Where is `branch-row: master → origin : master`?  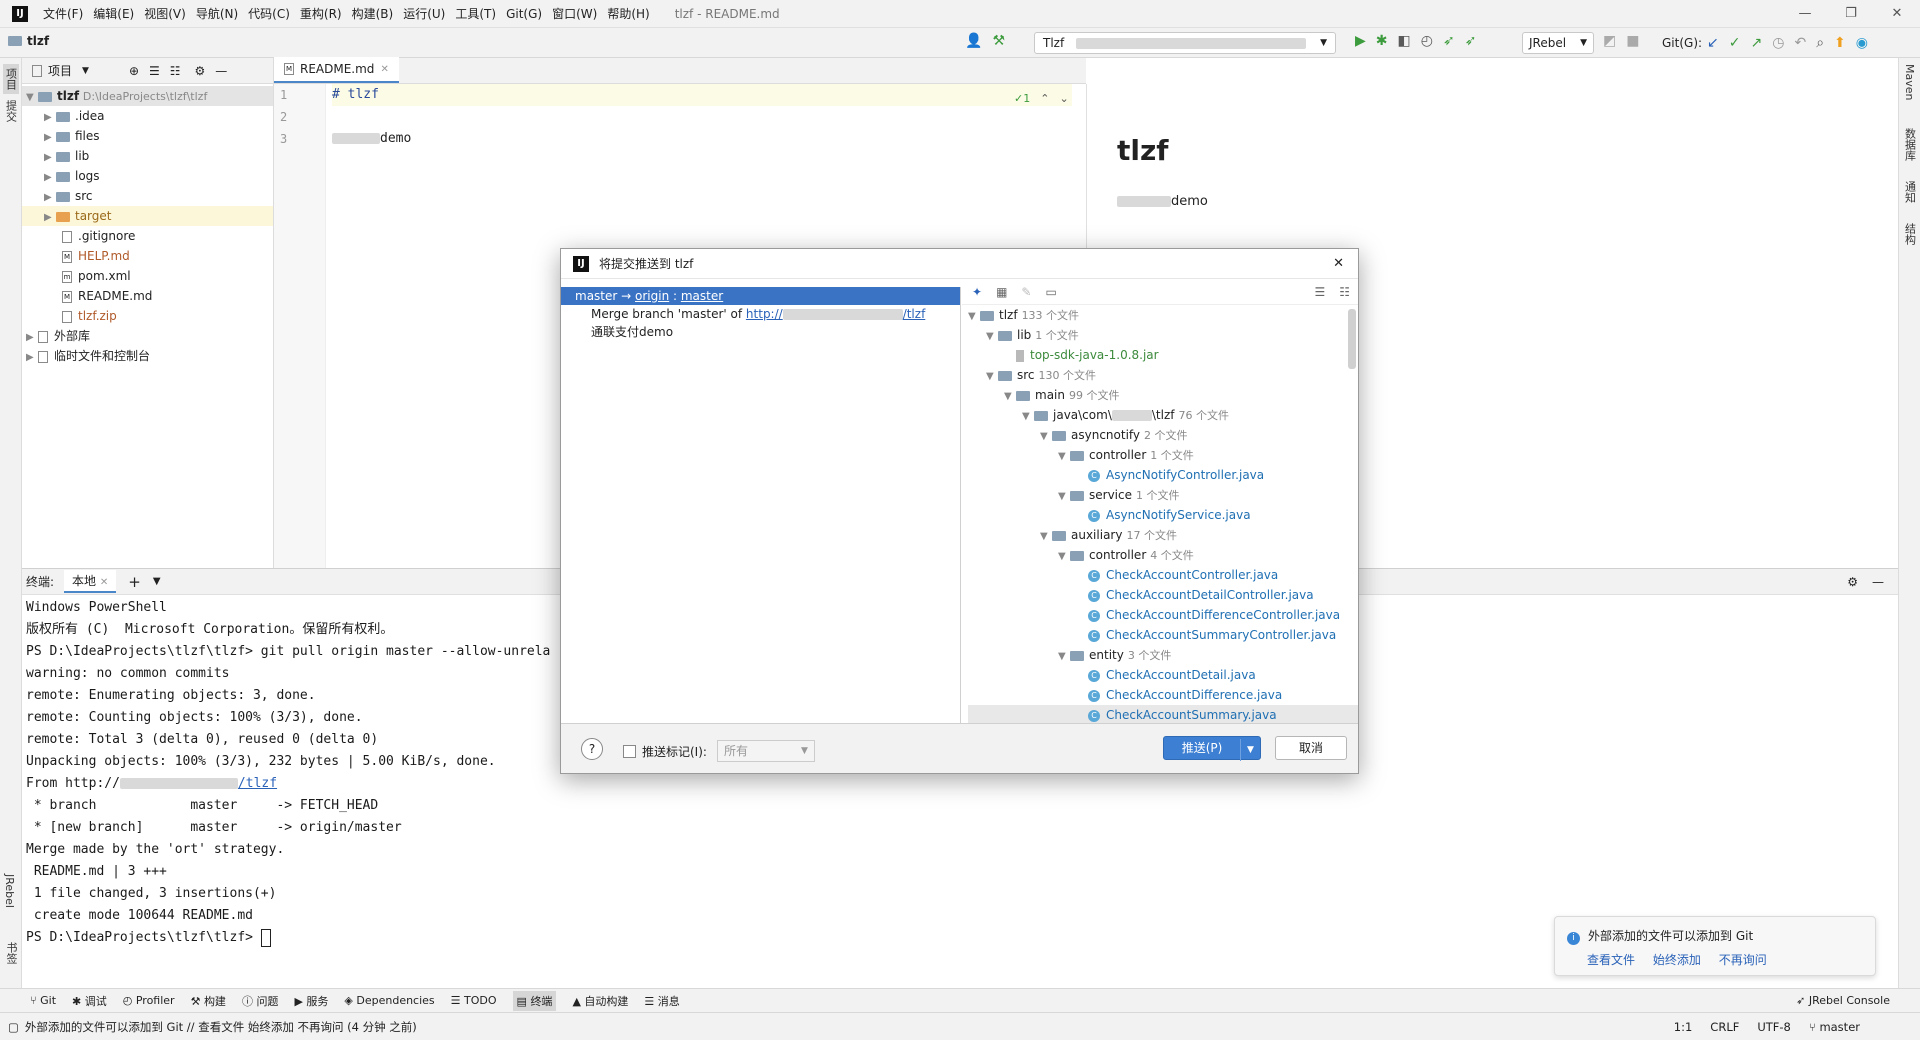
branch-row: master → origin : master is located at coordinates (760, 296).